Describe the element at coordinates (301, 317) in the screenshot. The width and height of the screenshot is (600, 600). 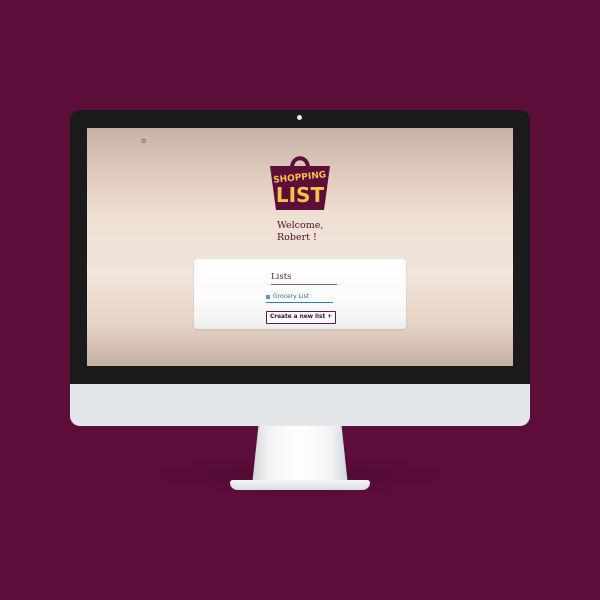
I see `create-new-list-button: Create a new list +` at that location.